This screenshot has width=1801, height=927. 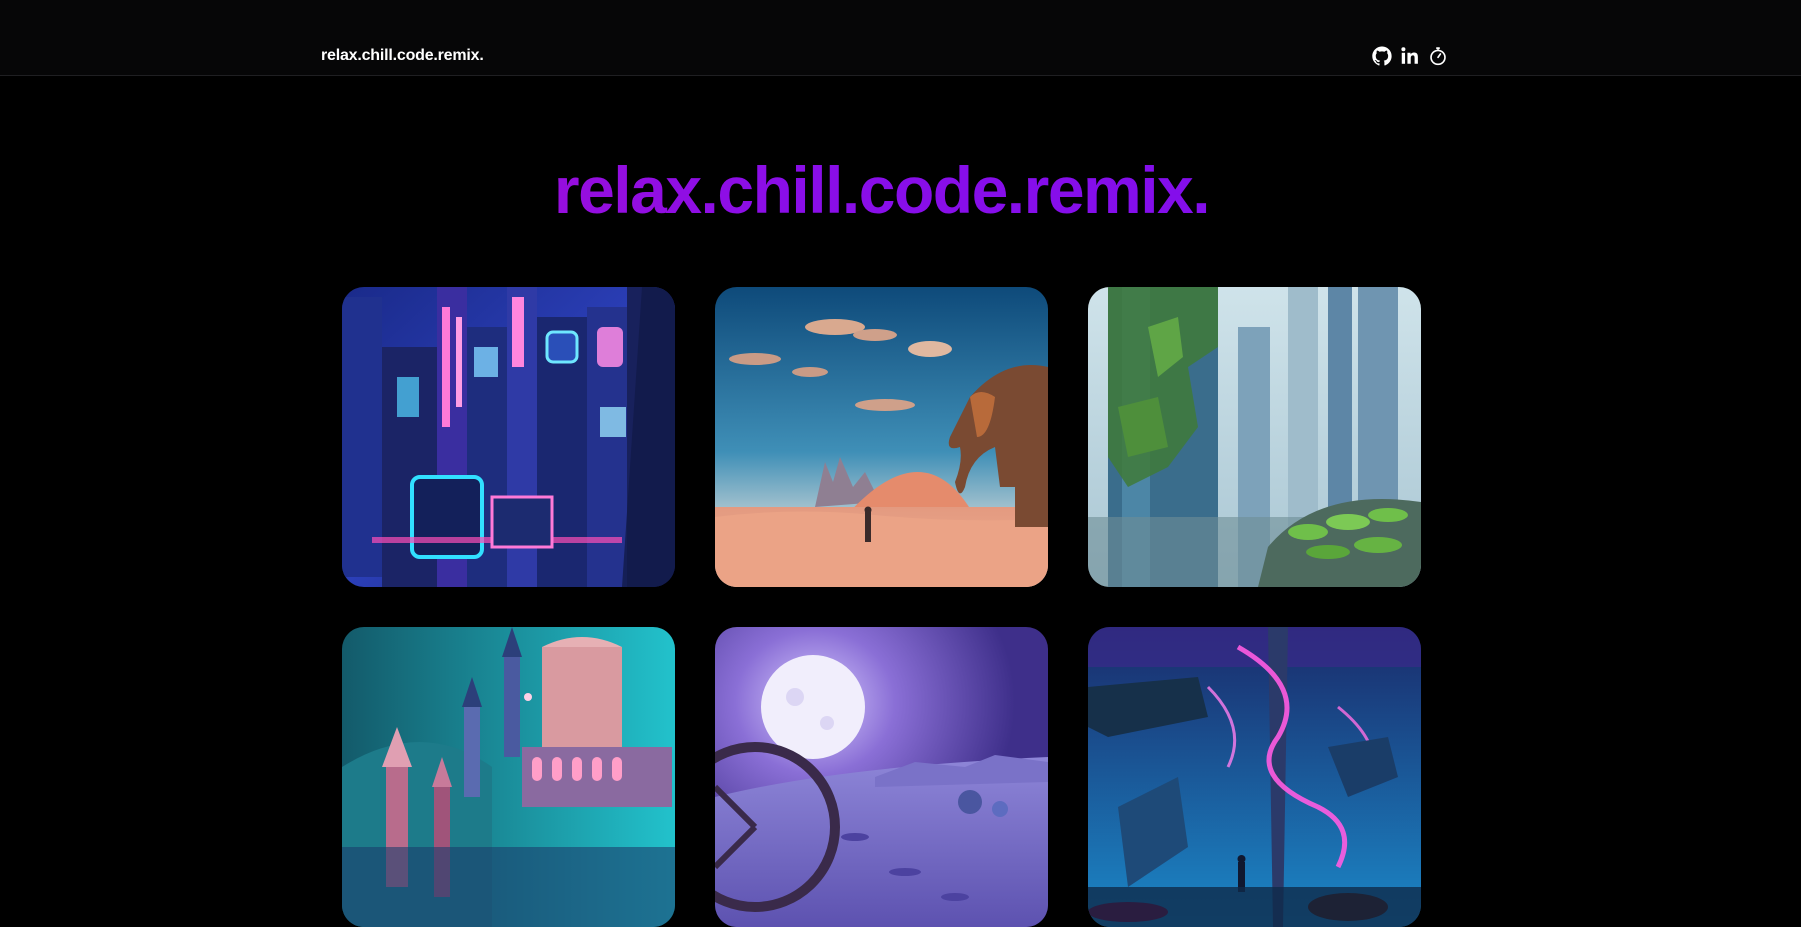 What do you see at coordinates (881, 190) in the screenshot?
I see `hero-title: relax.chill.code.remix.` at bounding box center [881, 190].